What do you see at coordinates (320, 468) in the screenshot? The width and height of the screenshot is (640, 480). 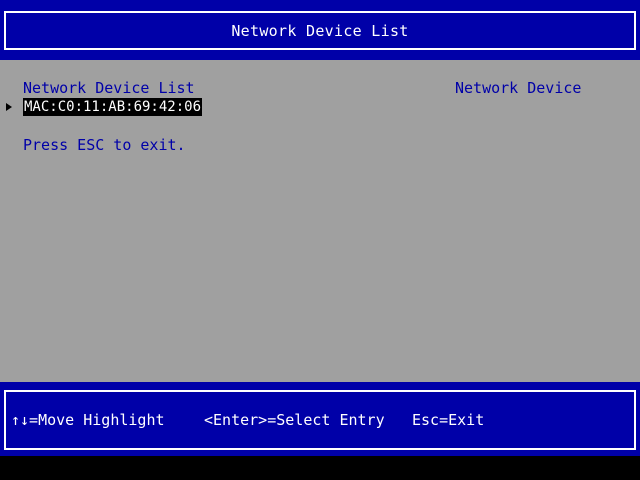 I see `bottom-strip` at bounding box center [320, 468].